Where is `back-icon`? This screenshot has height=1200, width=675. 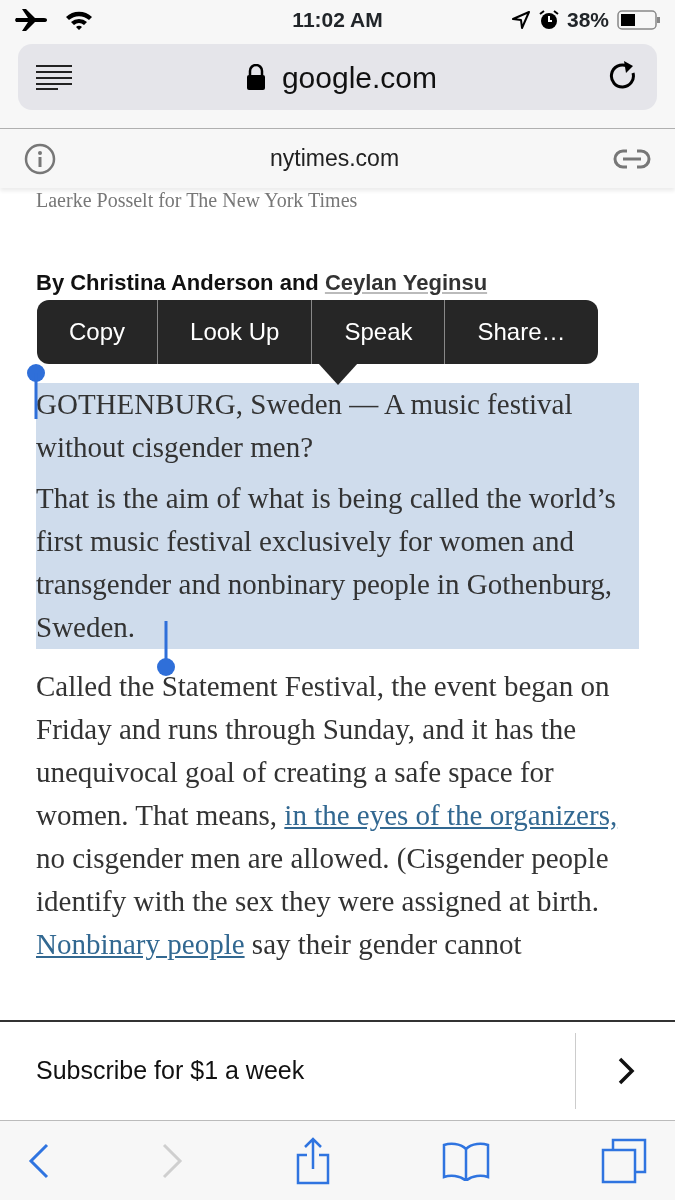
back-icon is located at coordinates (39, 1160).